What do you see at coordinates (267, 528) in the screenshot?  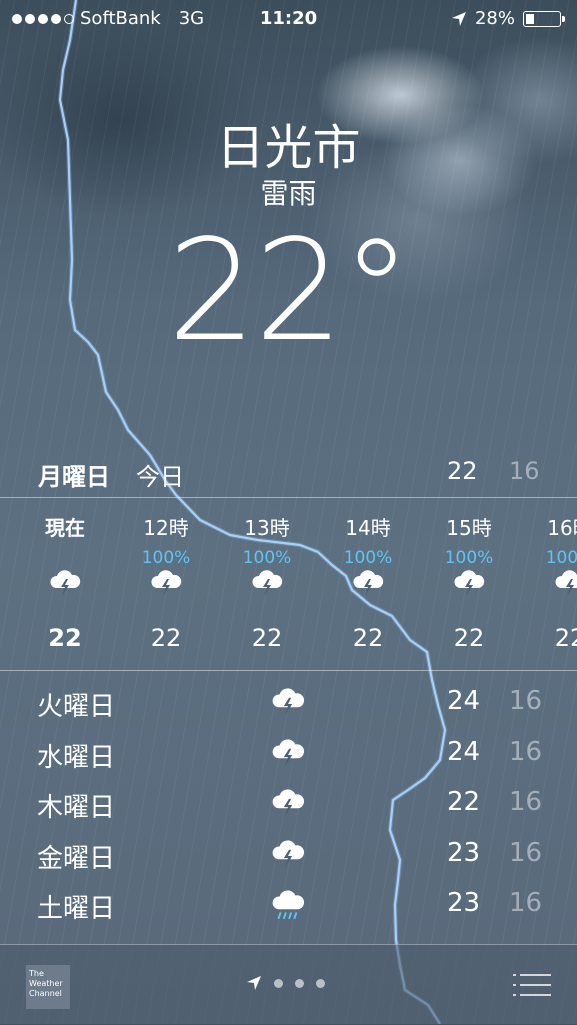 I see `hourly-time: 13時` at bounding box center [267, 528].